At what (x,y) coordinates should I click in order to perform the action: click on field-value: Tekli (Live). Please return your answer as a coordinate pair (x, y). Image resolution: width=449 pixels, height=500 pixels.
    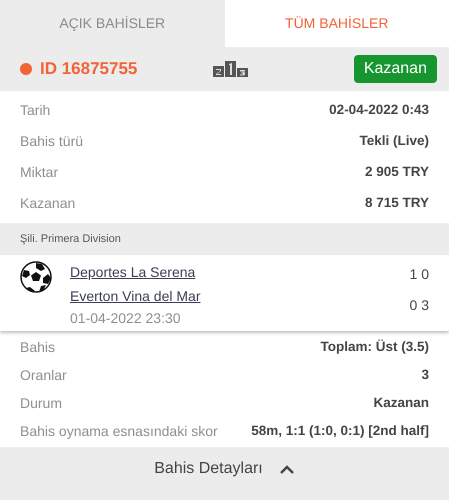
    Looking at the image, I should click on (394, 141).